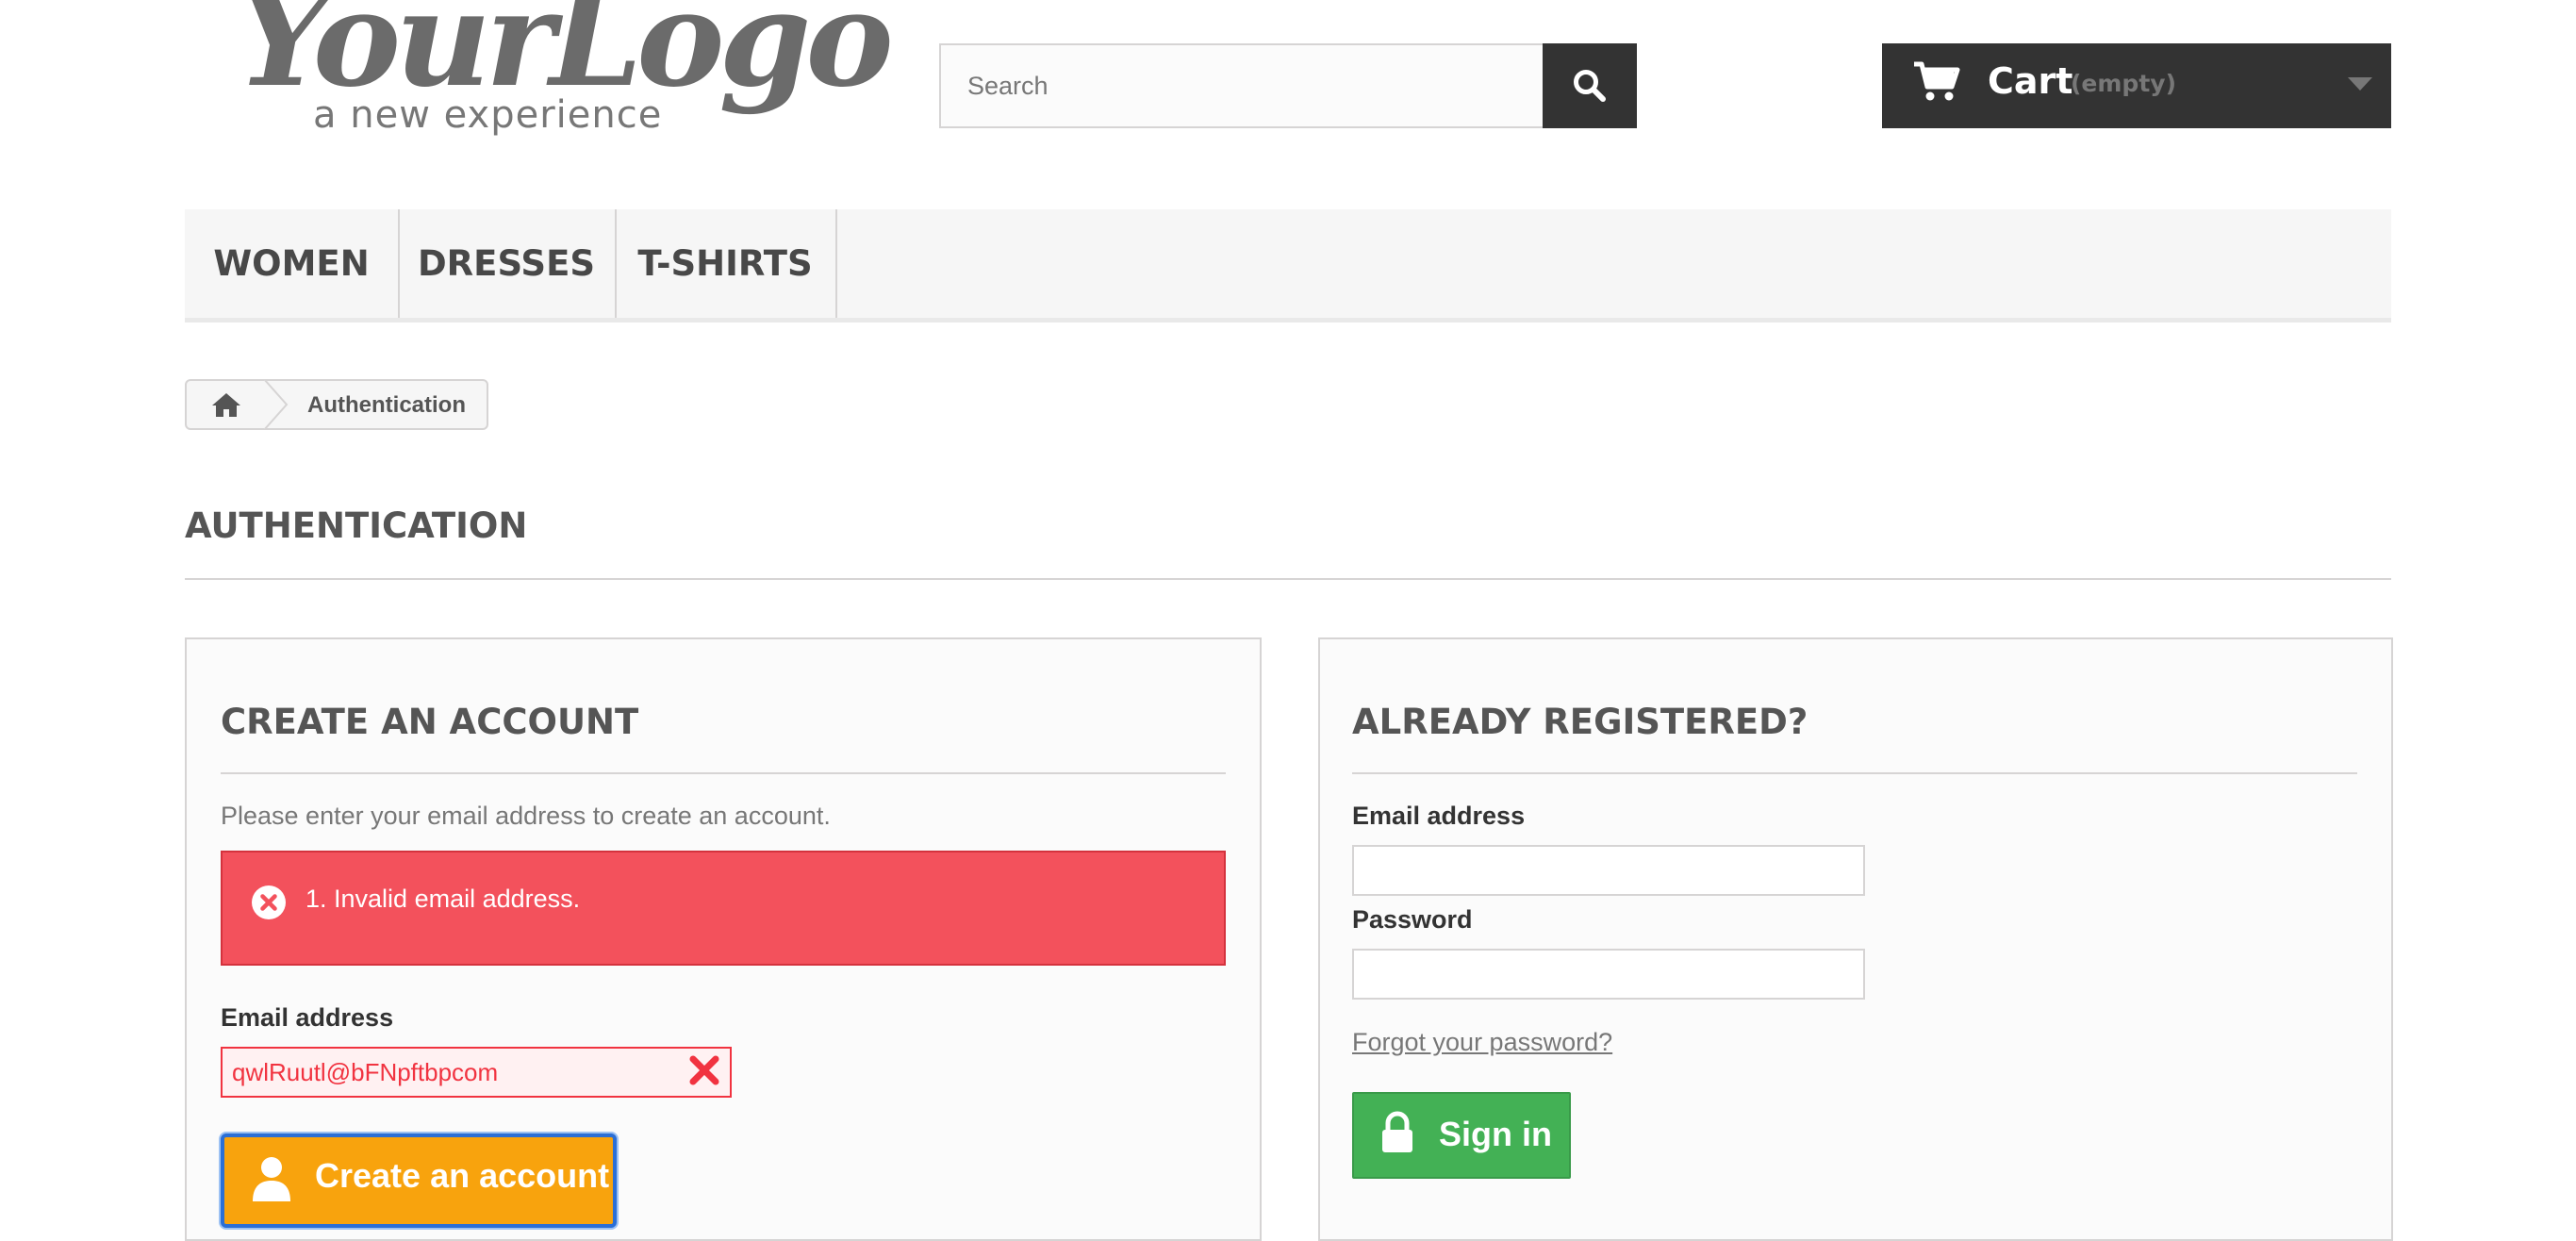 This screenshot has height=1241, width=2576. I want to click on sign-in-button-label: Sign in, so click(1495, 1134).